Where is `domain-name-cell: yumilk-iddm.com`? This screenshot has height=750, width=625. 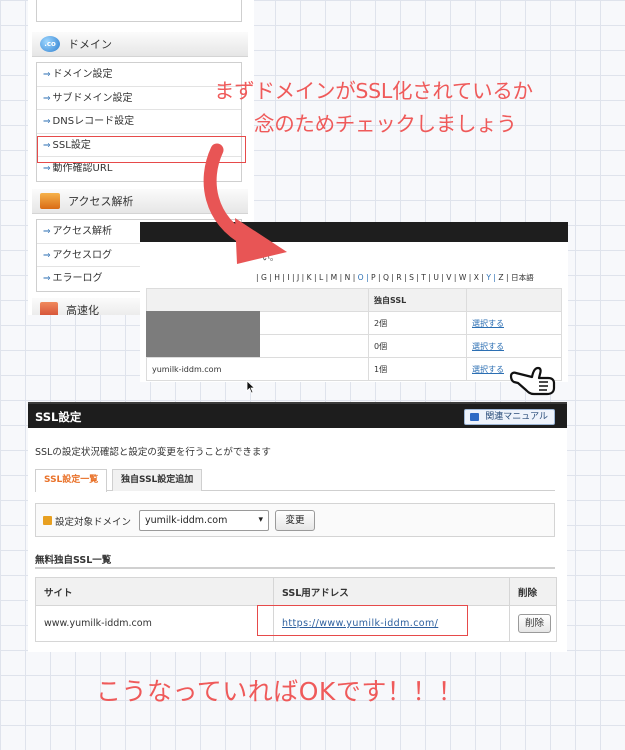 domain-name-cell: yumilk-iddm.com is located at coordinates (257, 369).